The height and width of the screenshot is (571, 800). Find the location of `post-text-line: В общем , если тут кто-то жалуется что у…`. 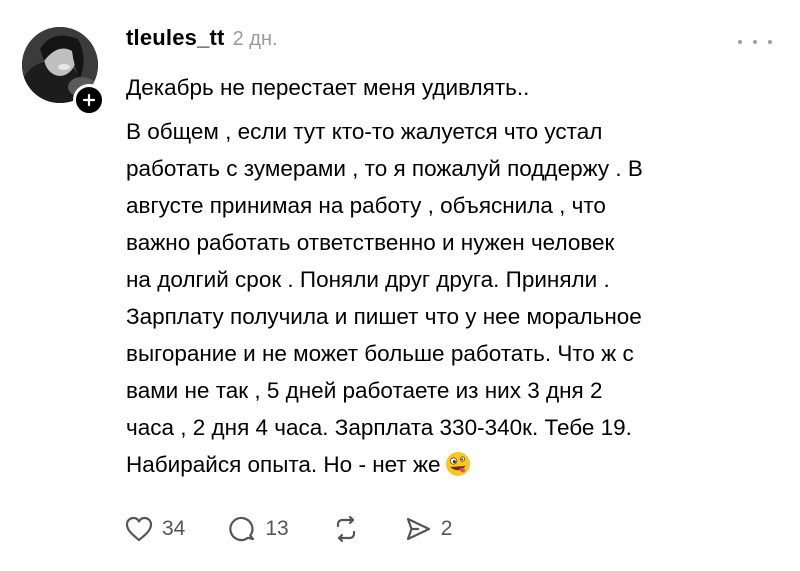

post-text-line: В общем , если тут кто-то жалуется что у… is located at coordinates (364, 131).